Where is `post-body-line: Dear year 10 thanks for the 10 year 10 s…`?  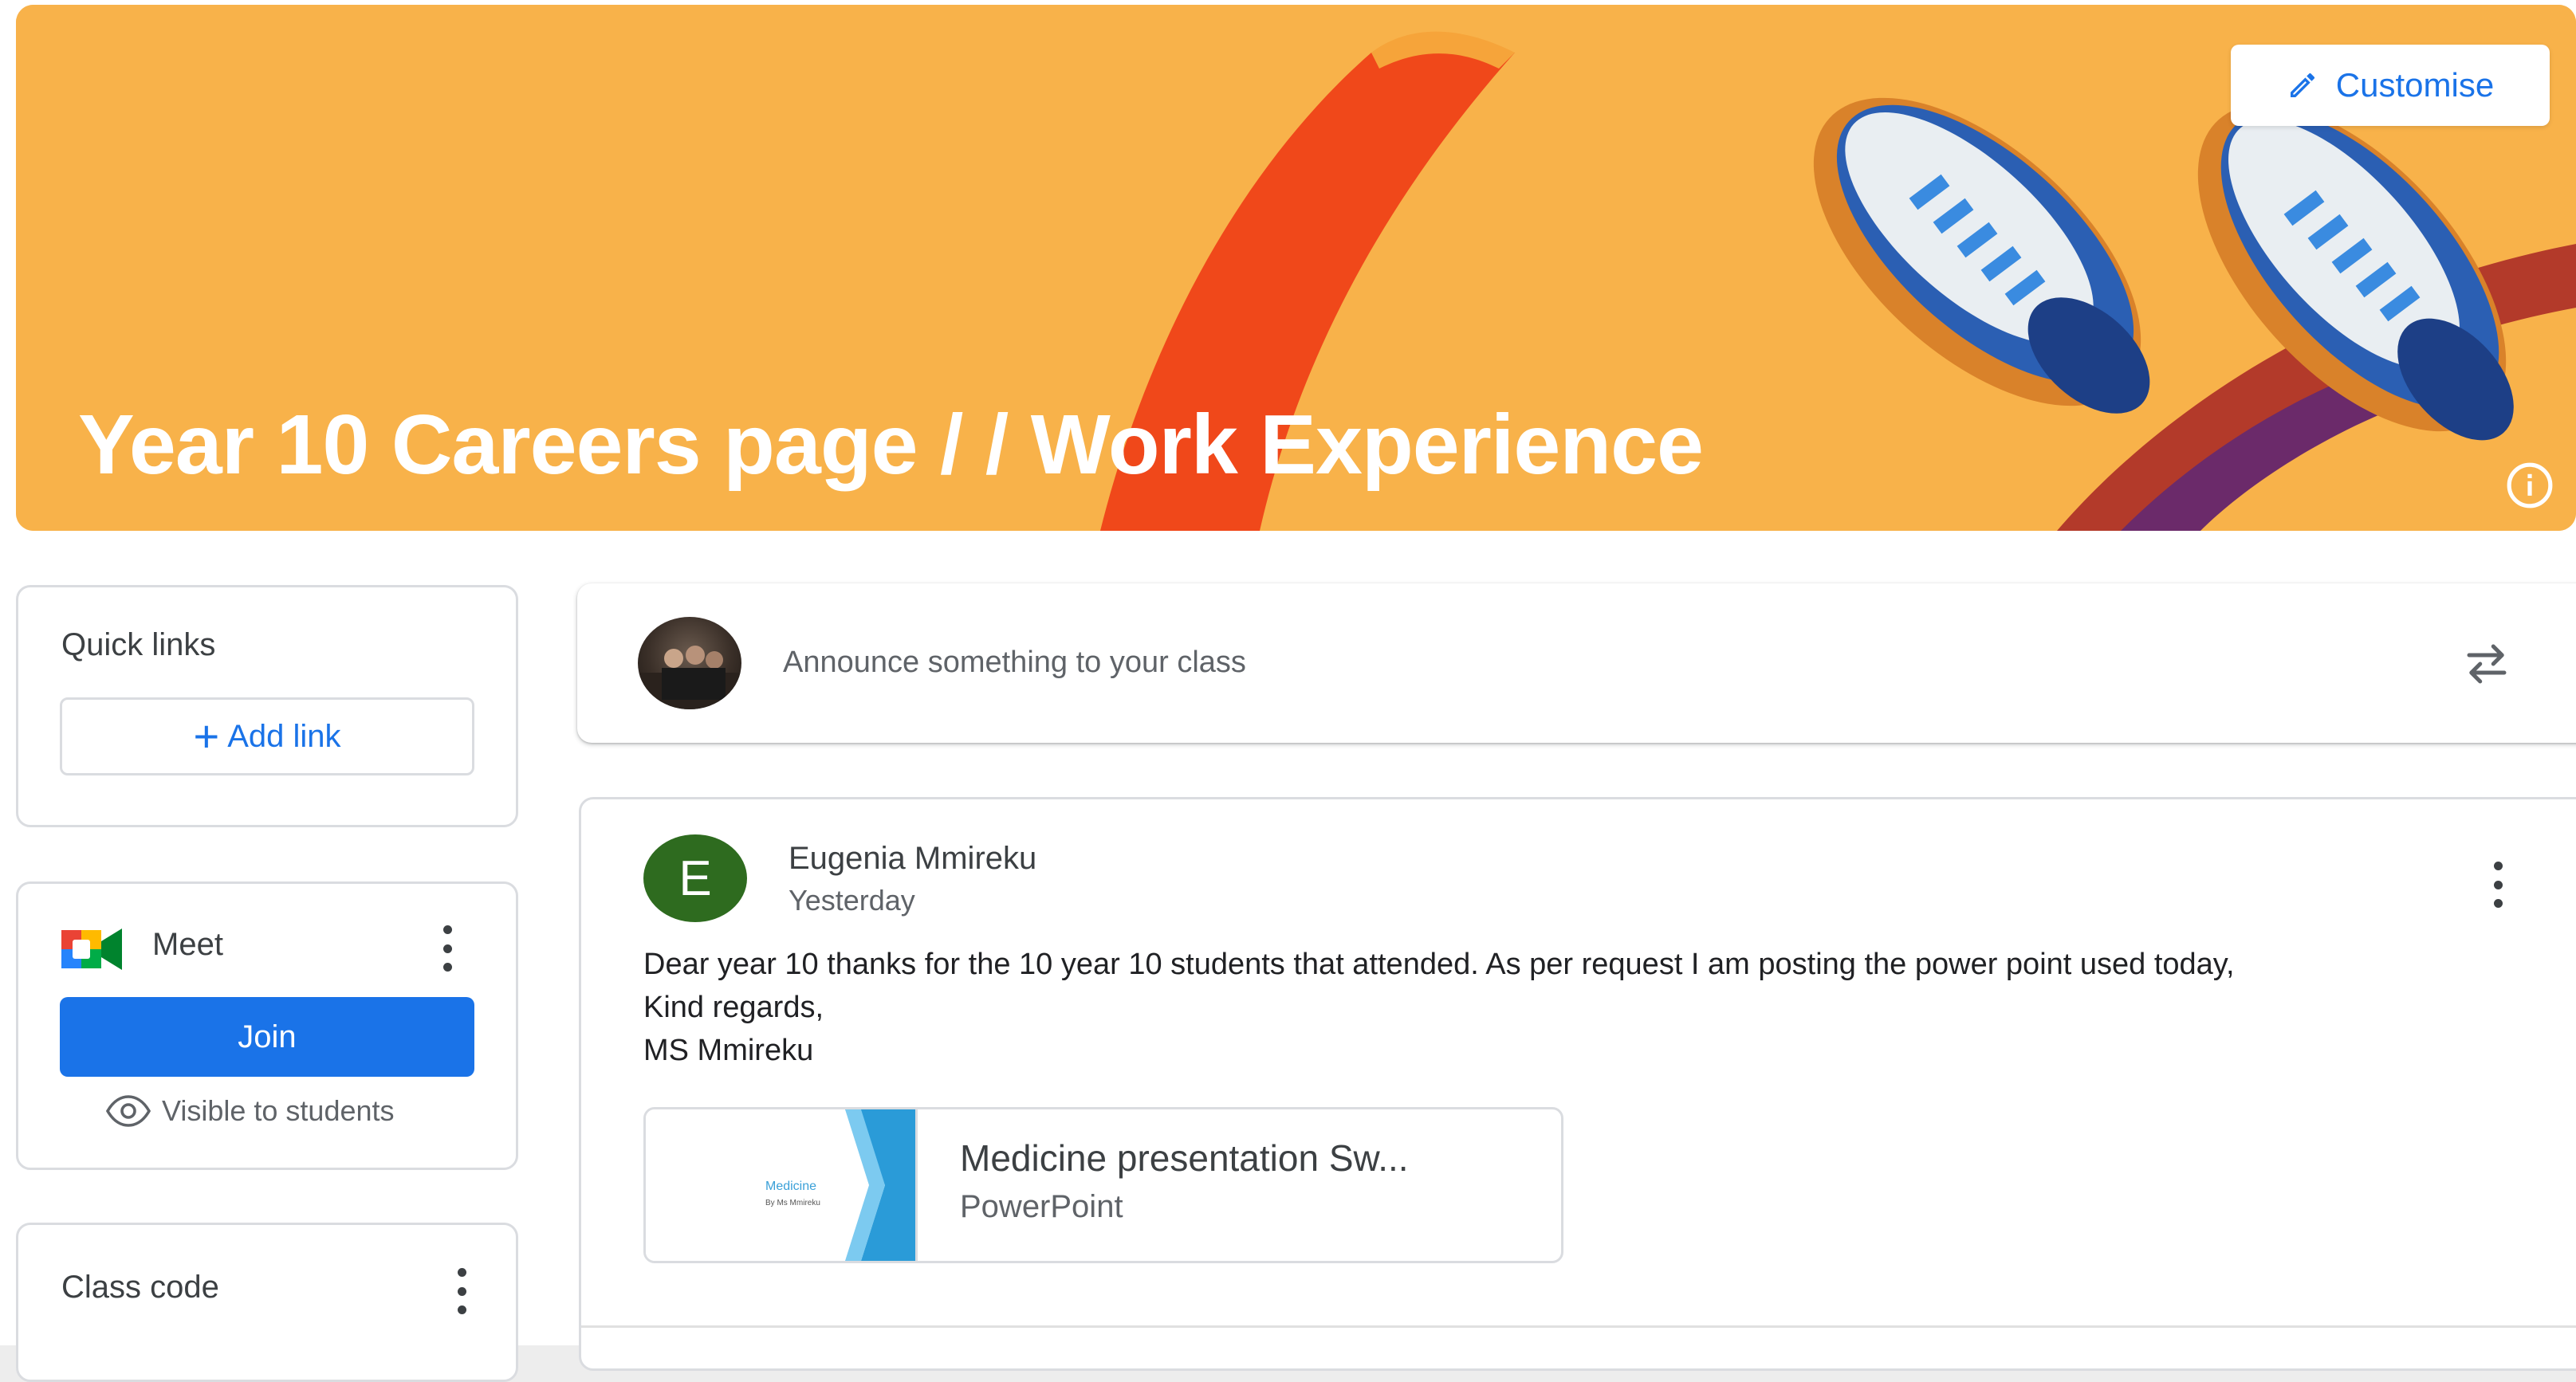
post-body-line: Dear year 10 thanks for the 10 year 10 s… is located at coordinates (1439, 964).